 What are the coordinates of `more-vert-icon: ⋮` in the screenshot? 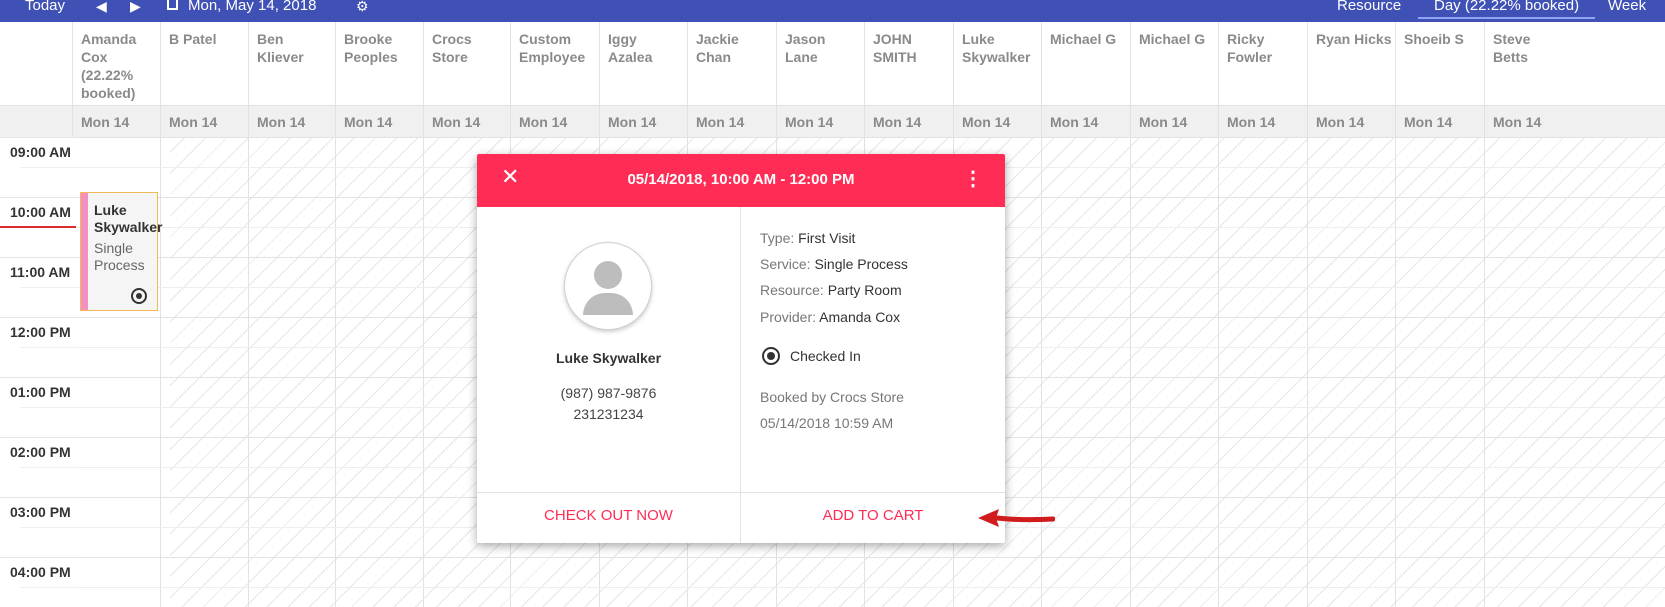 It's located at (973, 179).